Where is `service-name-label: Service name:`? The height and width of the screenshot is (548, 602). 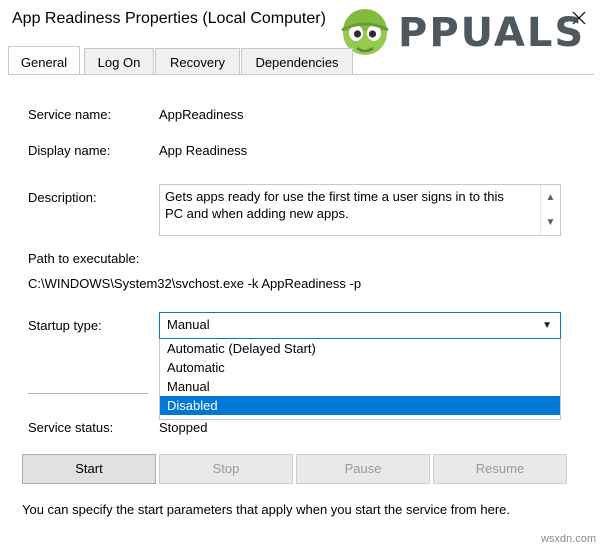 service-name-label: Service name: is located at coordinates (70, 114).